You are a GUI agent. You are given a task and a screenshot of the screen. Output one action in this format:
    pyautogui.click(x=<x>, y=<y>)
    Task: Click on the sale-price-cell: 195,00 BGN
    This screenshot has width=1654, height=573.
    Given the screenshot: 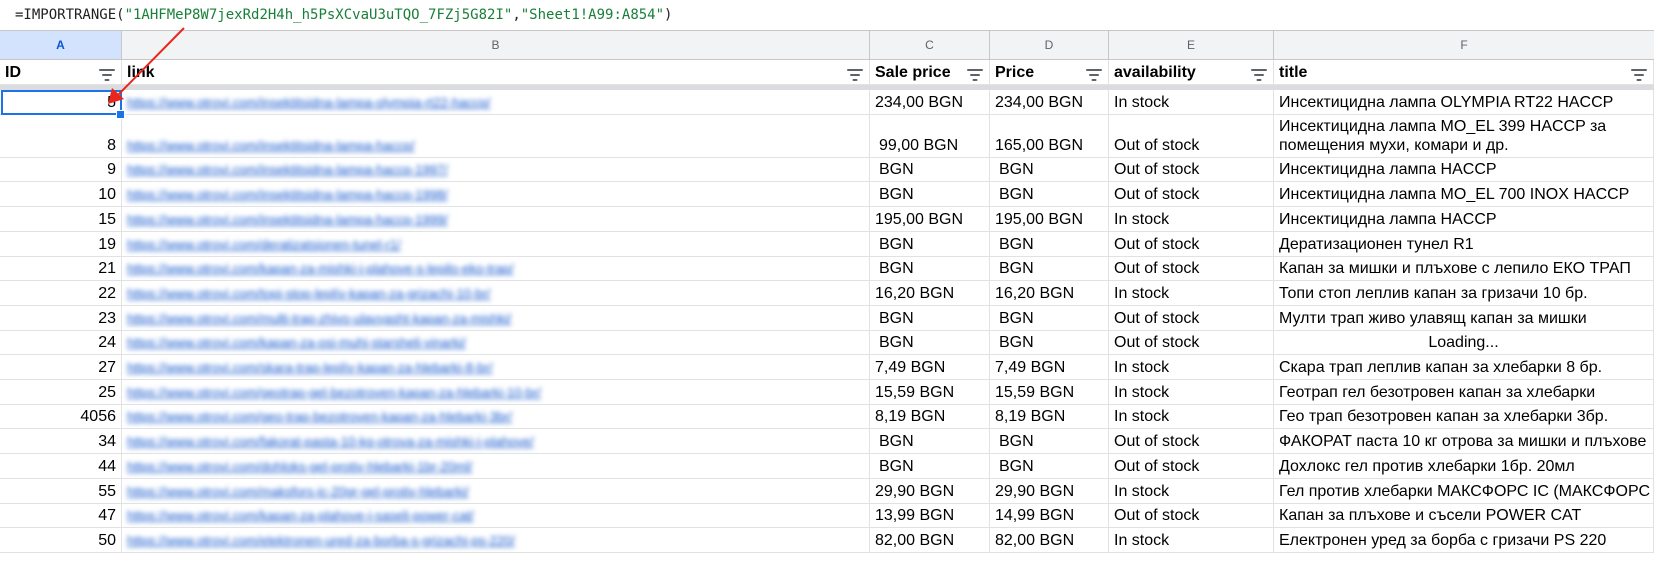 What is the action you would take?
    pyautogui.click(x=930, y=219)
    